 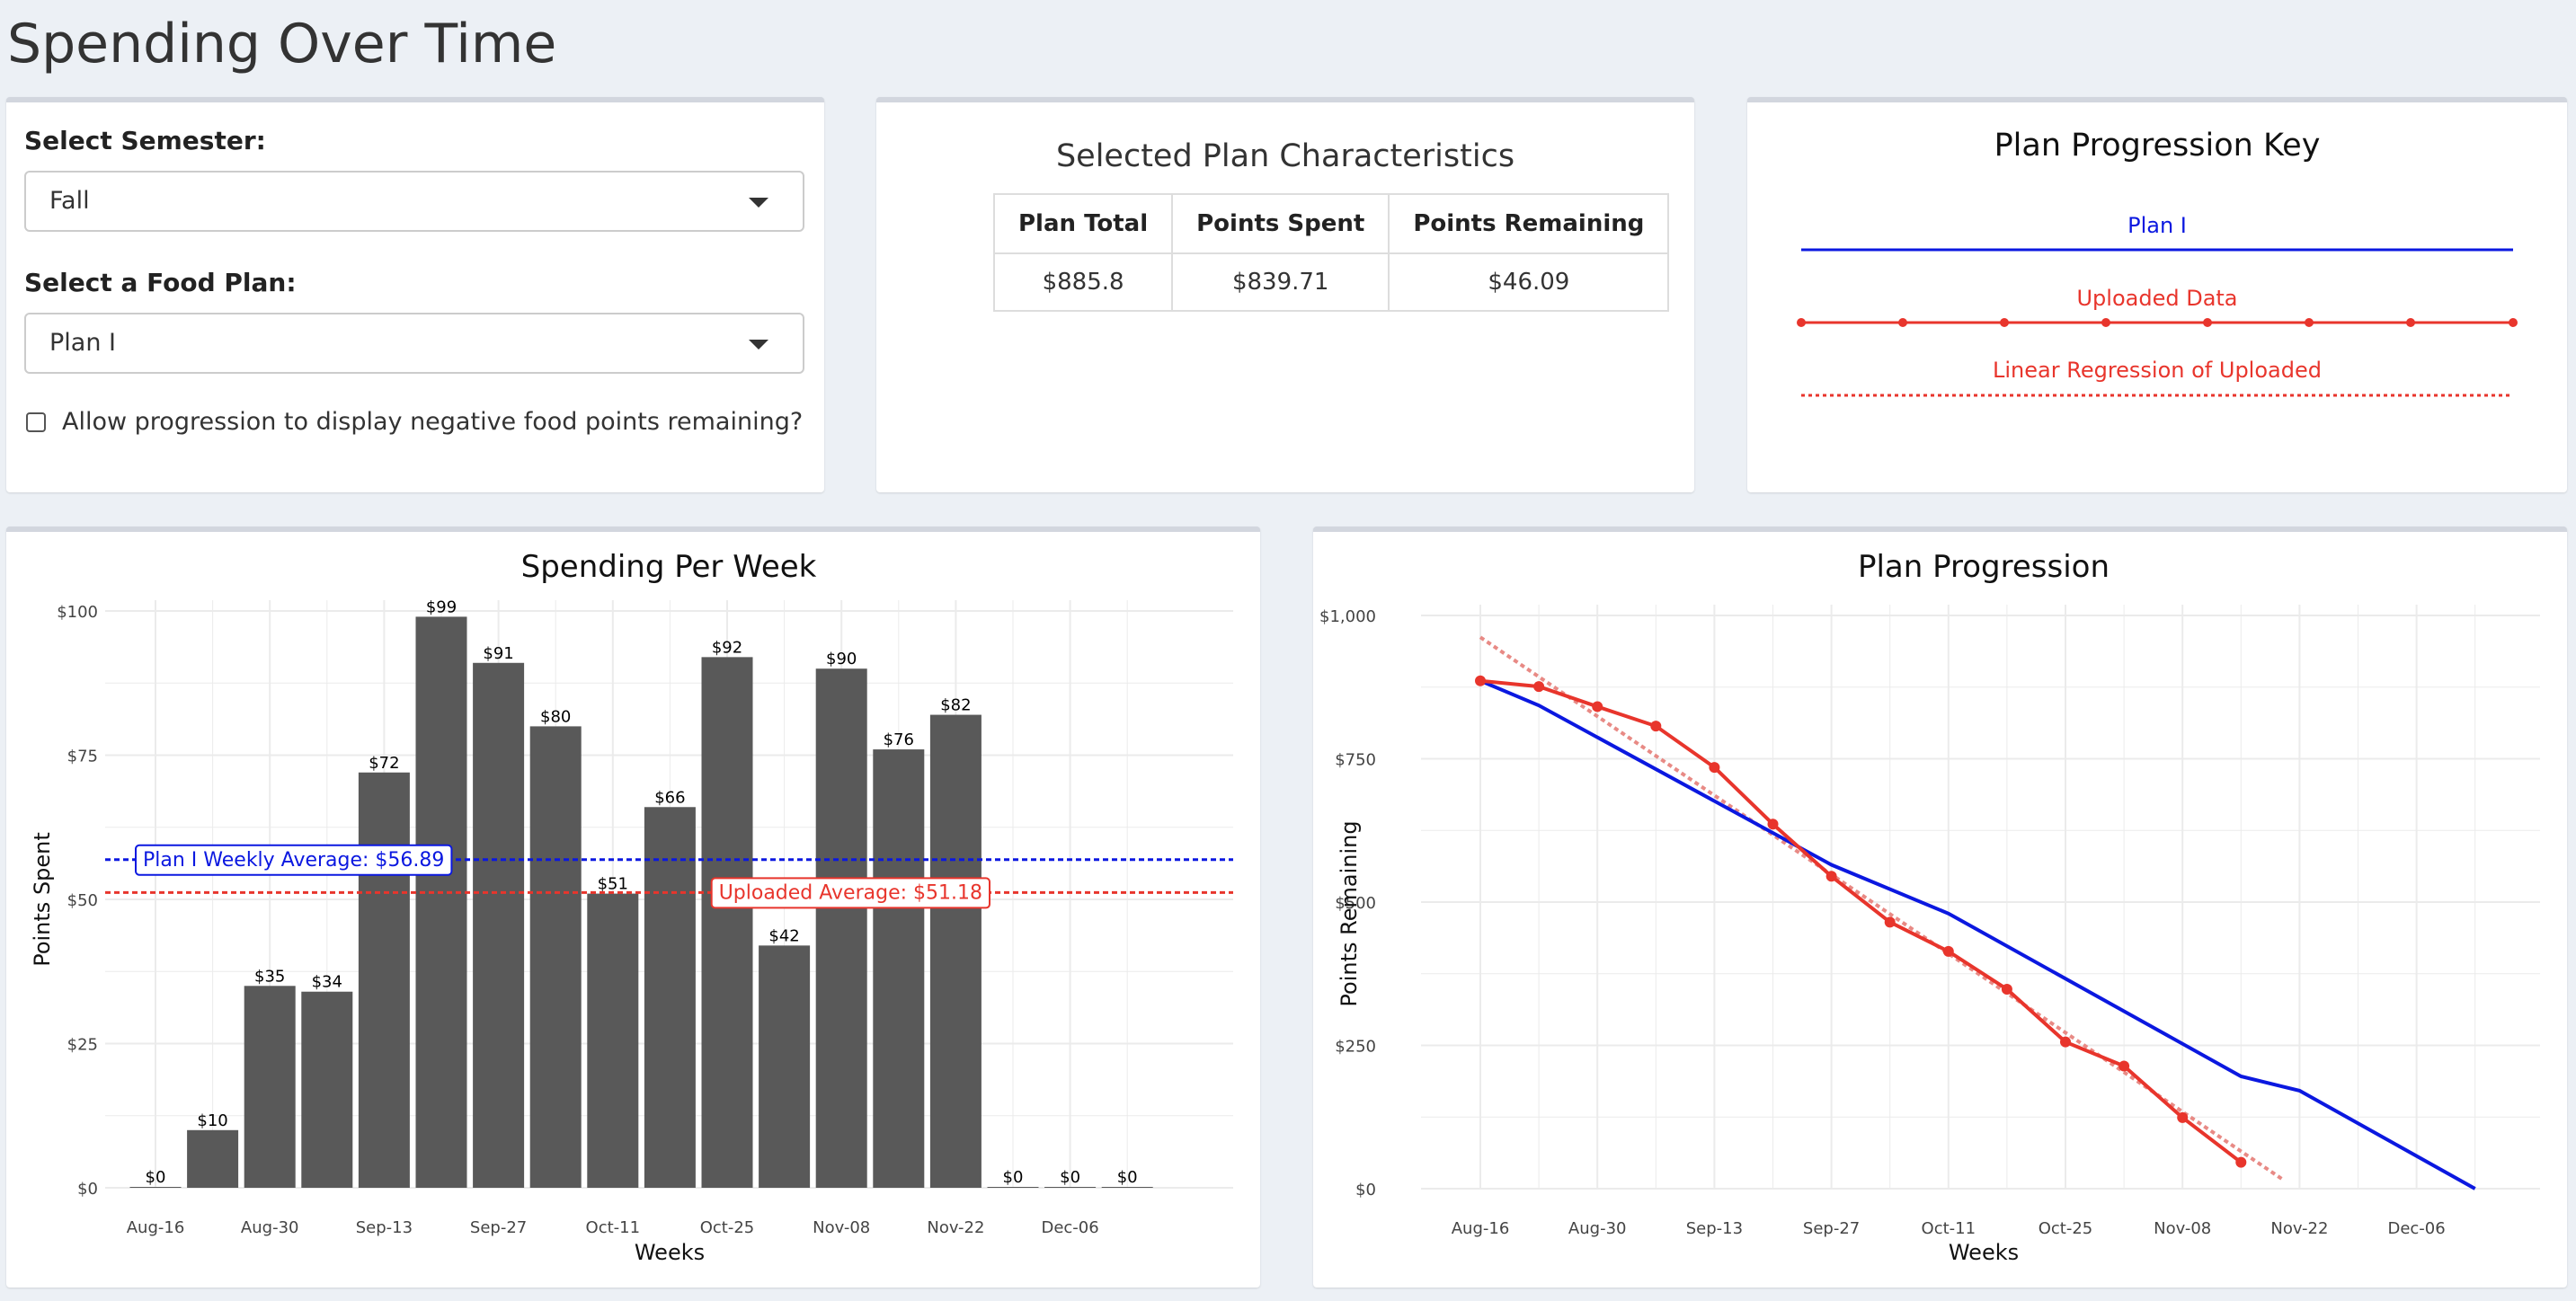 I want to click on bar-value-label: $35, so click(x=269, y=976).